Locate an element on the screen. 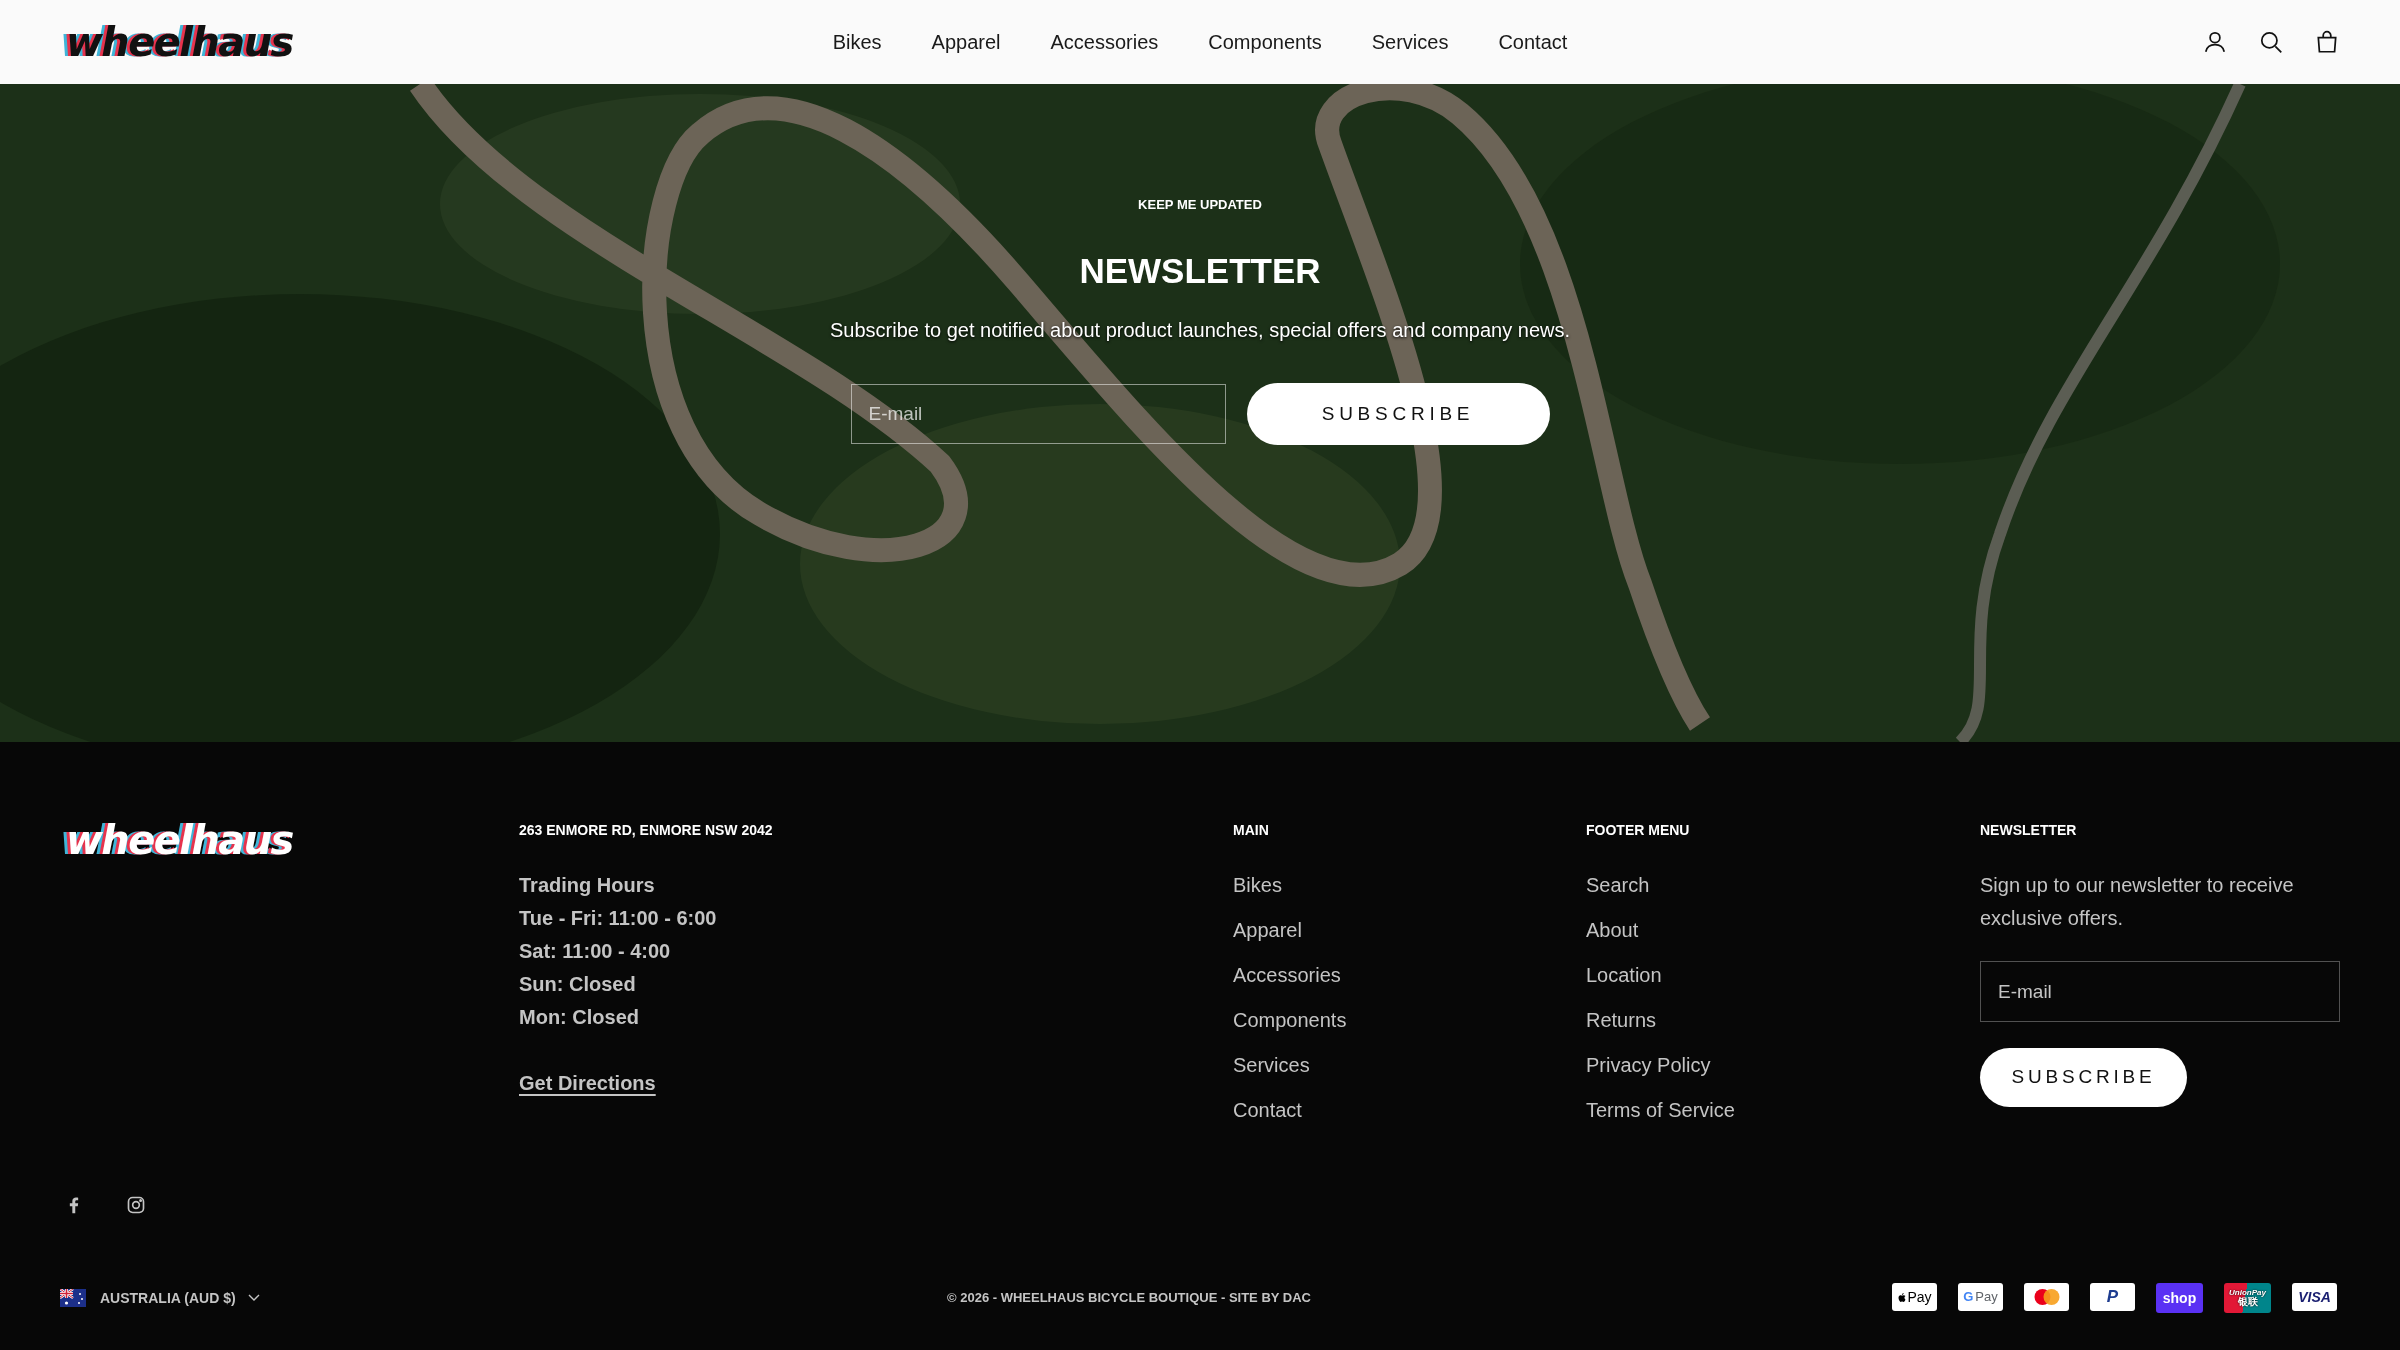 This screenshot has height=1350, width=2400. hours-text: Mon: Closed is located at coordinates (579, 1017).